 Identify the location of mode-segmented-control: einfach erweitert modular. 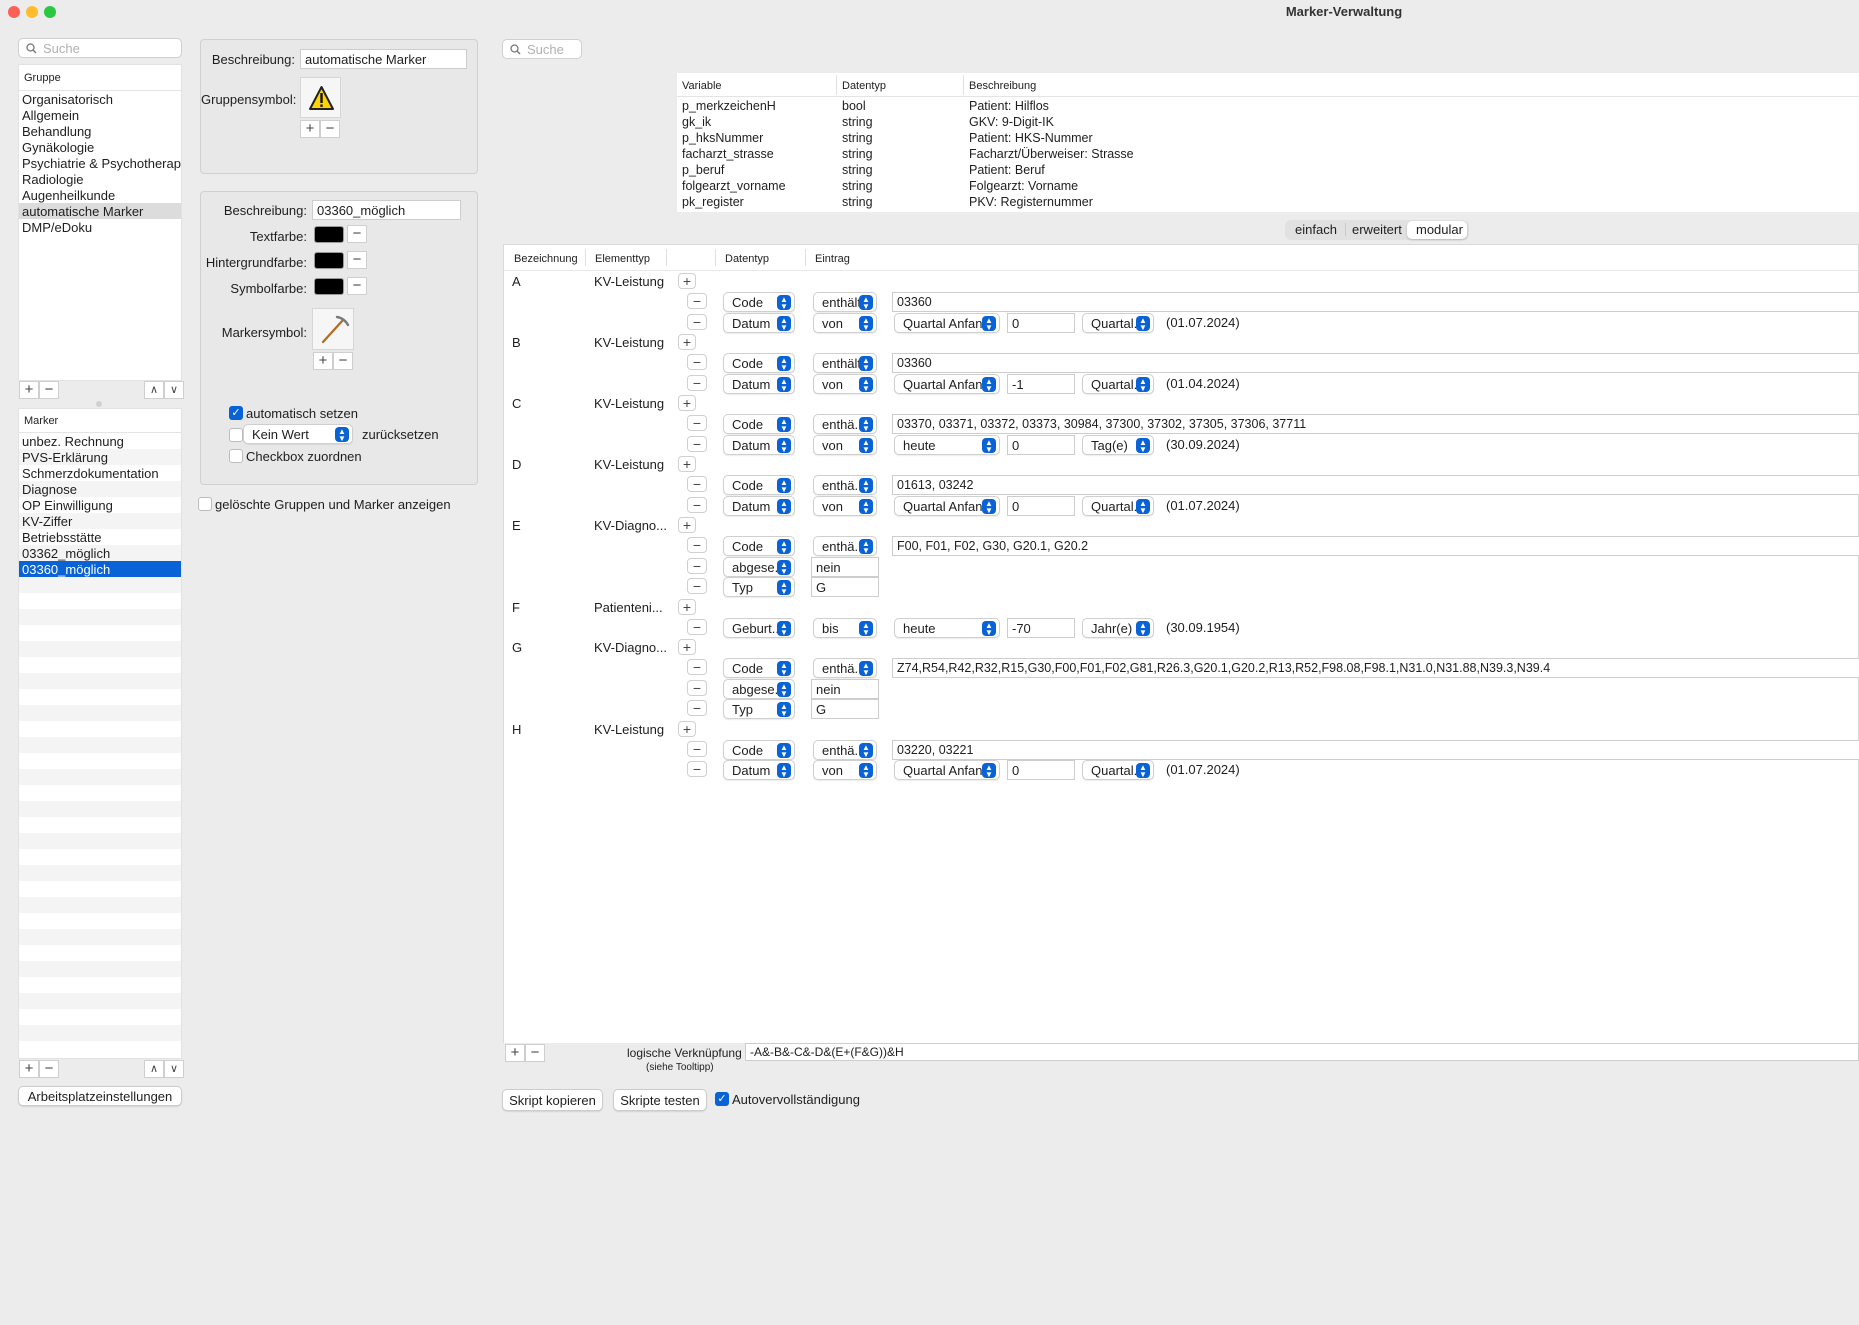
(1377, 230).